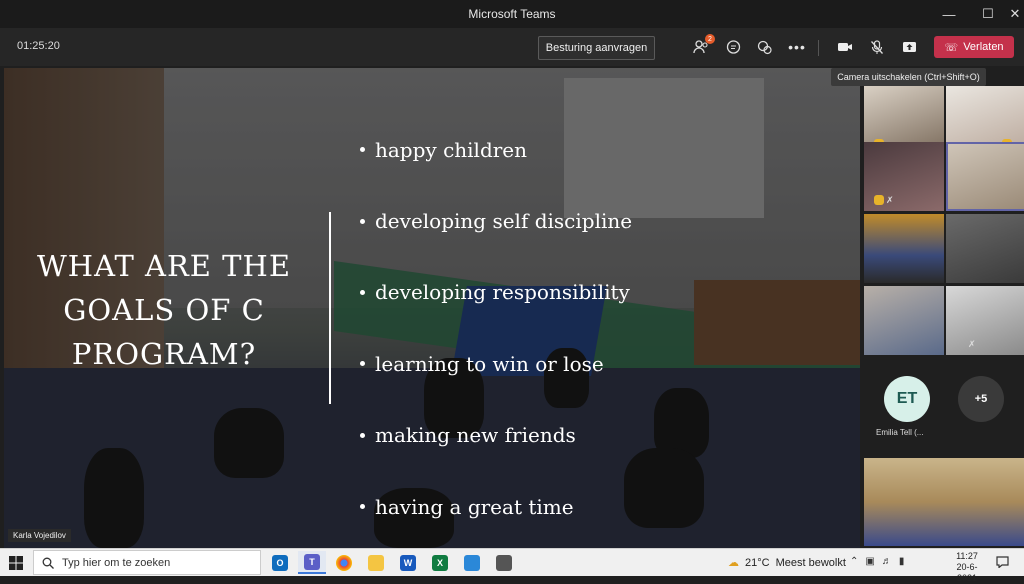 This screenshot has height=584, width=1024. What do you see at coordinates (502, 292) in the screenshot?
I see `bullet-text: developing responsibility` at bounding box center [502, 292].